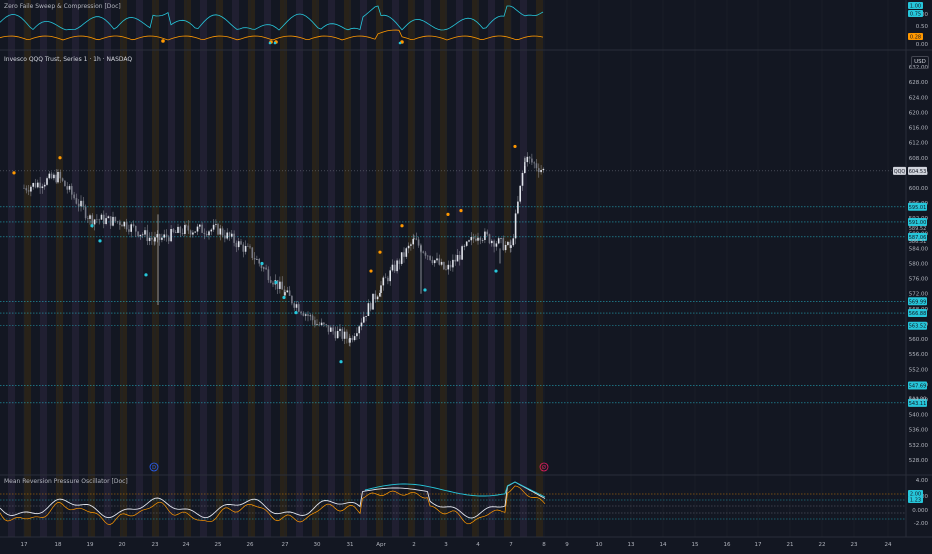  What do you see at coordinates (631, 545) in the screenshot?
I see `time-axis-label: 13` at bounding box center [631, 545].